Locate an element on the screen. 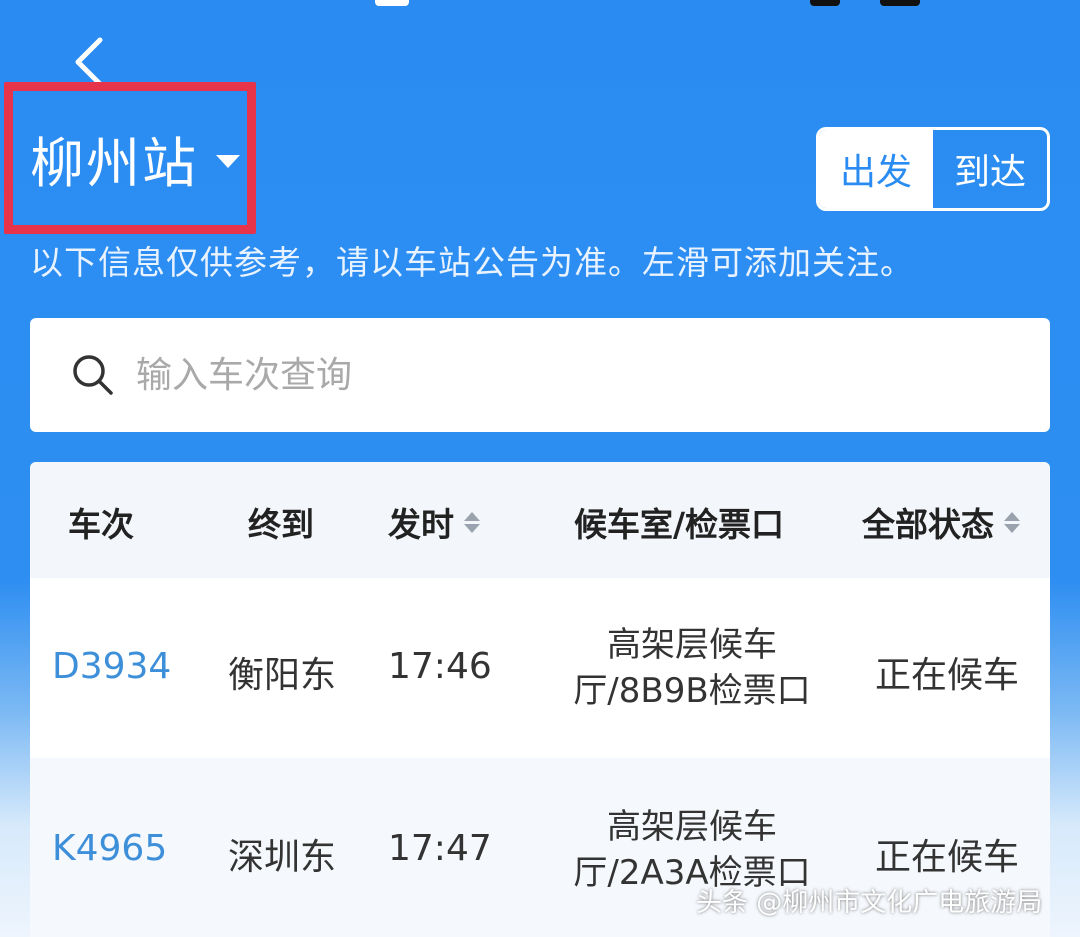 This screenshot has height=937, width=1080. chevron-left-icon is located at coordinates (89, 62).